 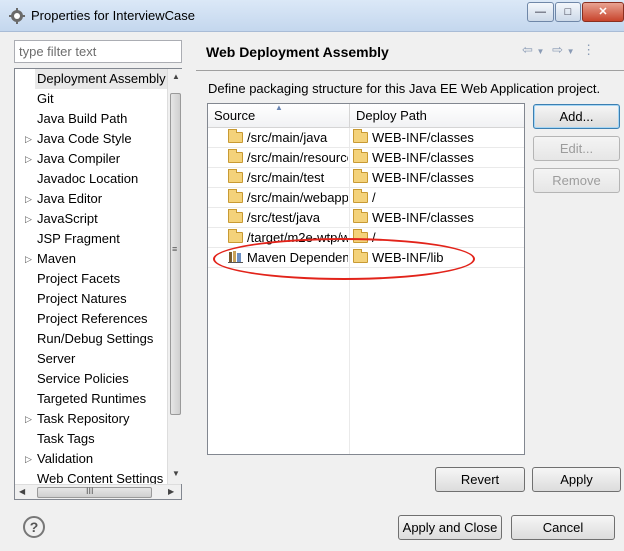 I want to click on tree-item-label: Maven, so click(x=57, y=258).